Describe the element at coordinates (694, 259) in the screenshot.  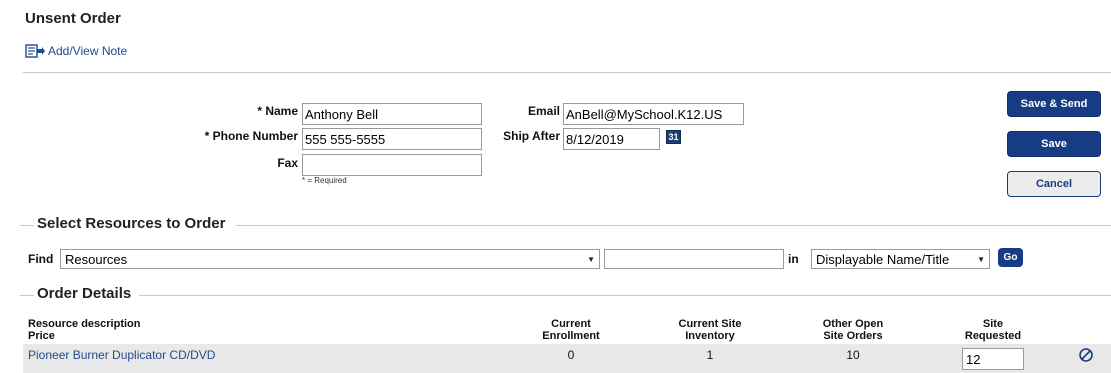
I see `search-input` at that location.